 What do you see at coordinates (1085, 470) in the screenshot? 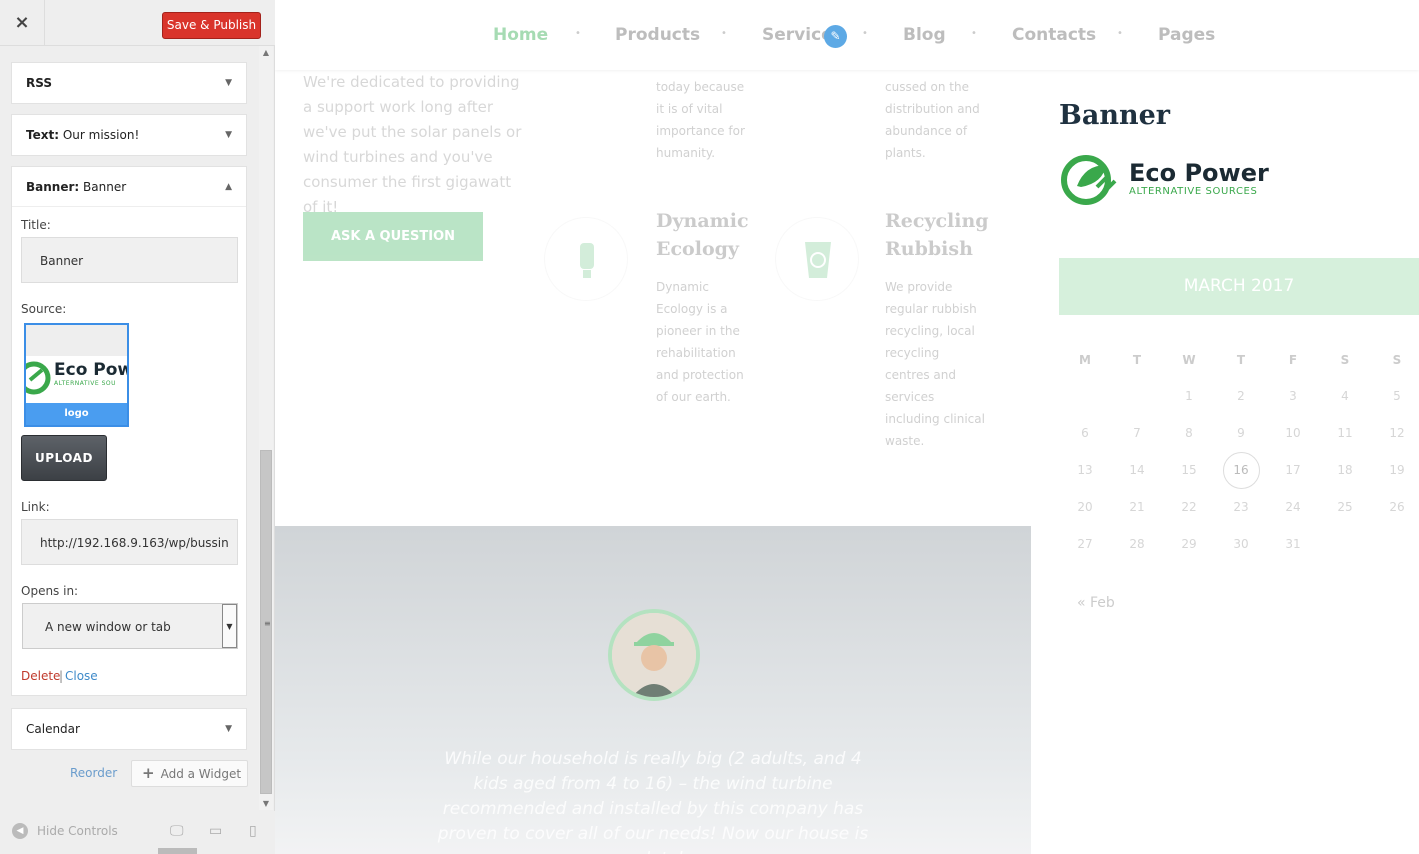
I see `calendar-day: 13` at bounding box center [1085, 470].